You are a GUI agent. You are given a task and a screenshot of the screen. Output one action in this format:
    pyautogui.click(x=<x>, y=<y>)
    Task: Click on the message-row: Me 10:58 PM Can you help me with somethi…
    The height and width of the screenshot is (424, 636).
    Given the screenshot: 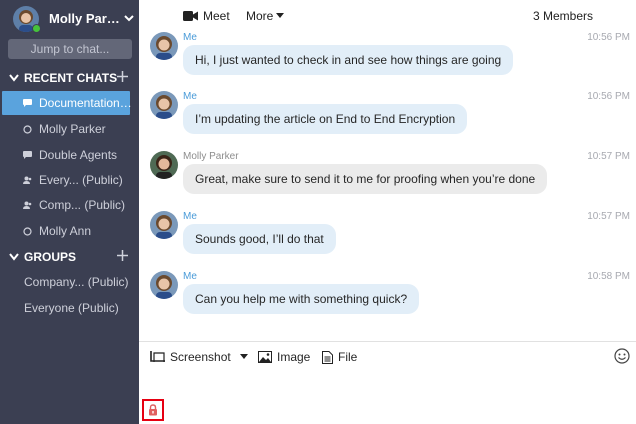 What is the action you would take?
    pyautogui.click(x=387, y=299)
    